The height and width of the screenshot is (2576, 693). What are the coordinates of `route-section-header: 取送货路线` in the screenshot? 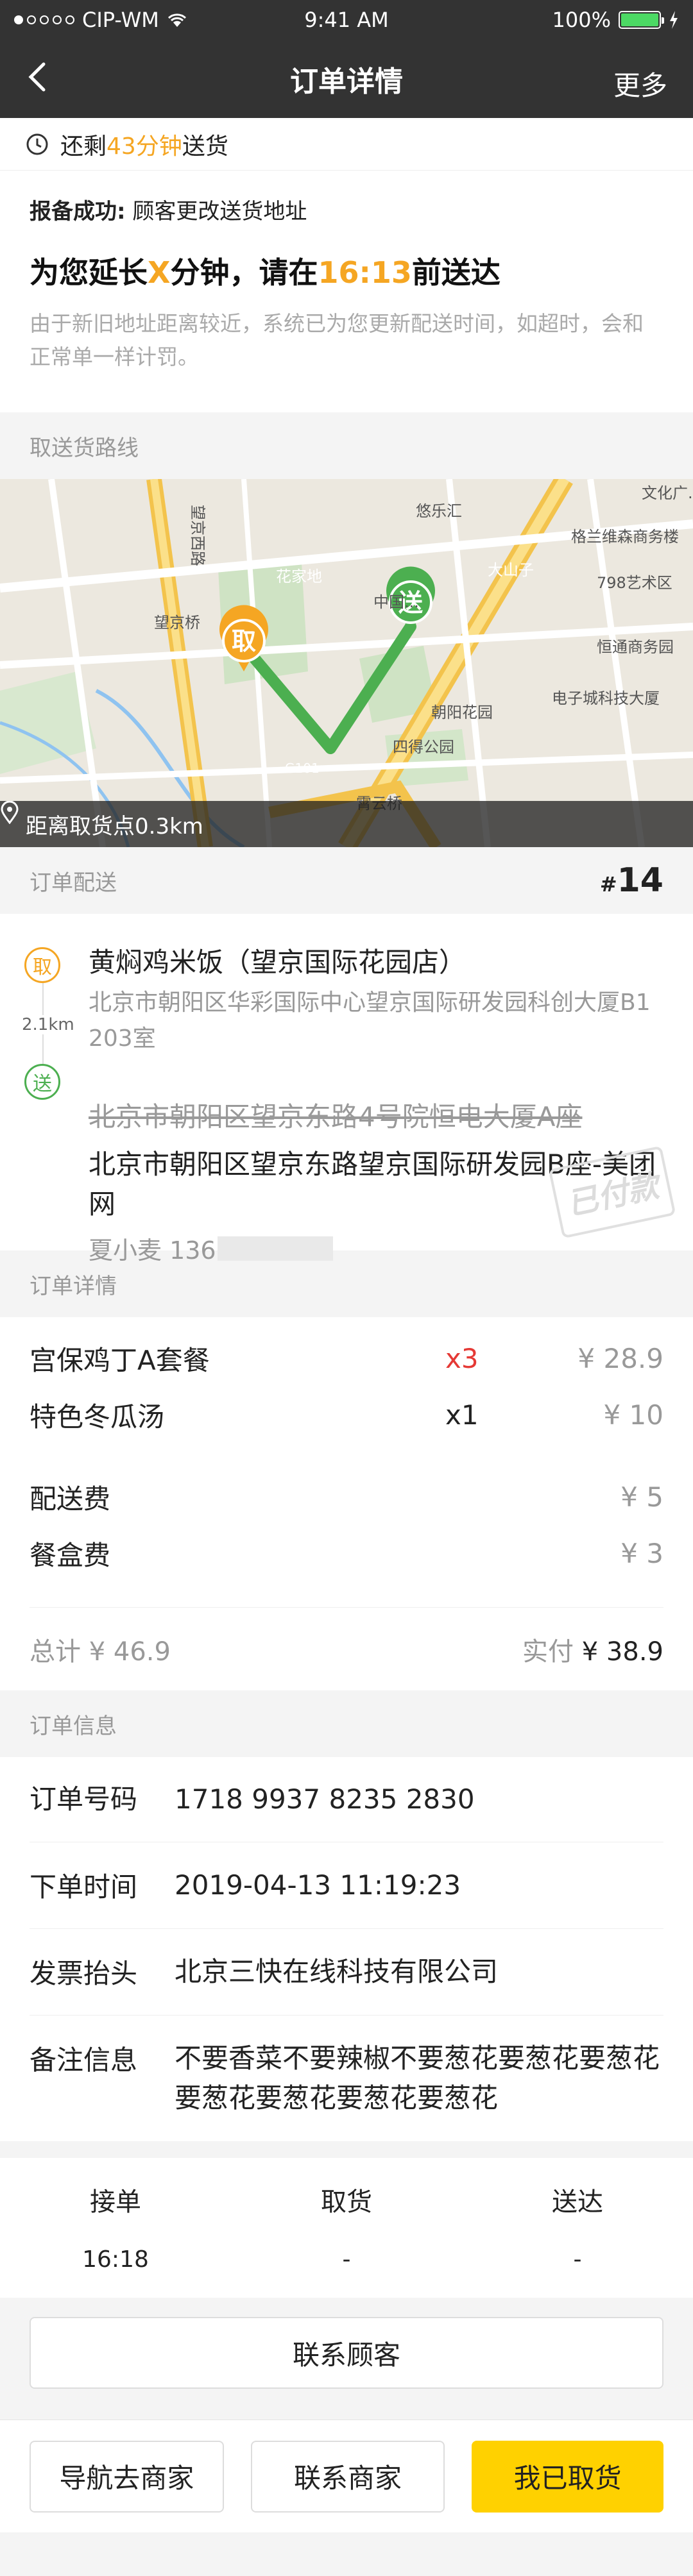 It's located at (346, 445).